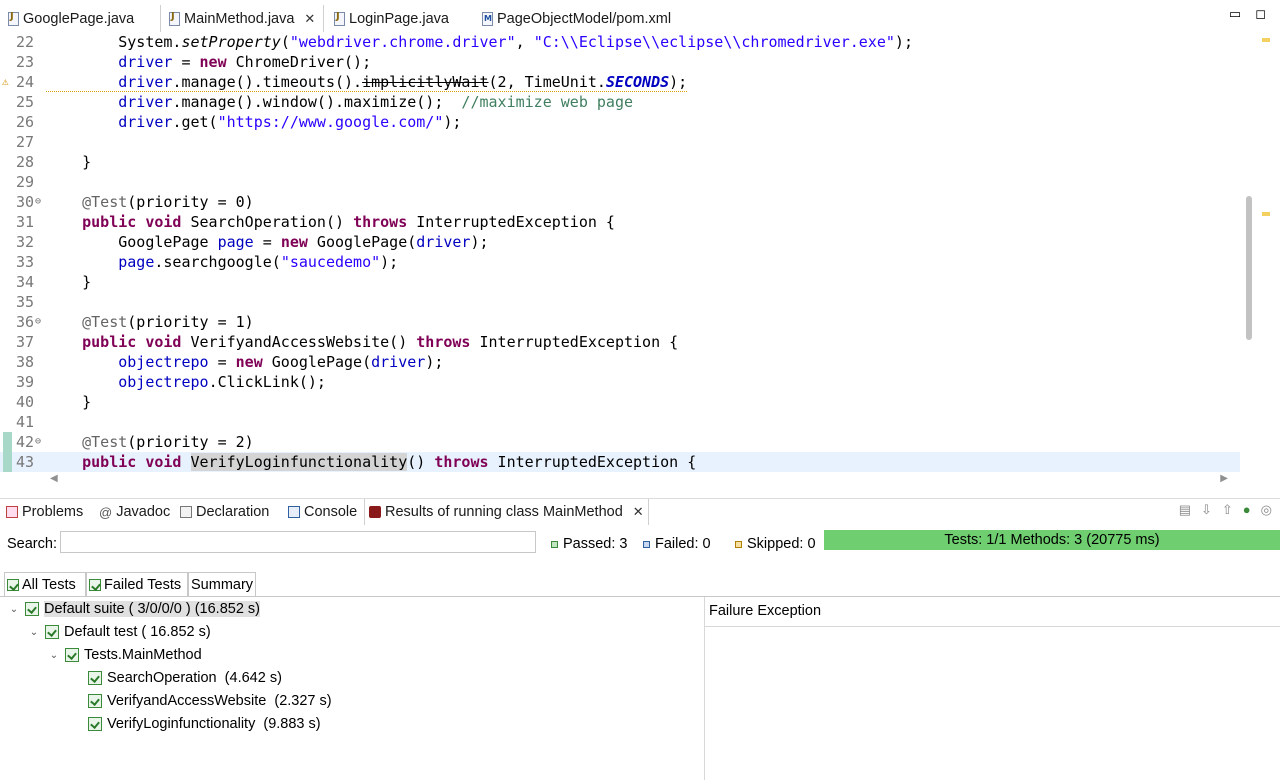 The width and height of the screenshot is (1280, 780). Describe the element at coordinates (5, 82) in the screenshot. I see `warning-icon: ⚠` at that location.